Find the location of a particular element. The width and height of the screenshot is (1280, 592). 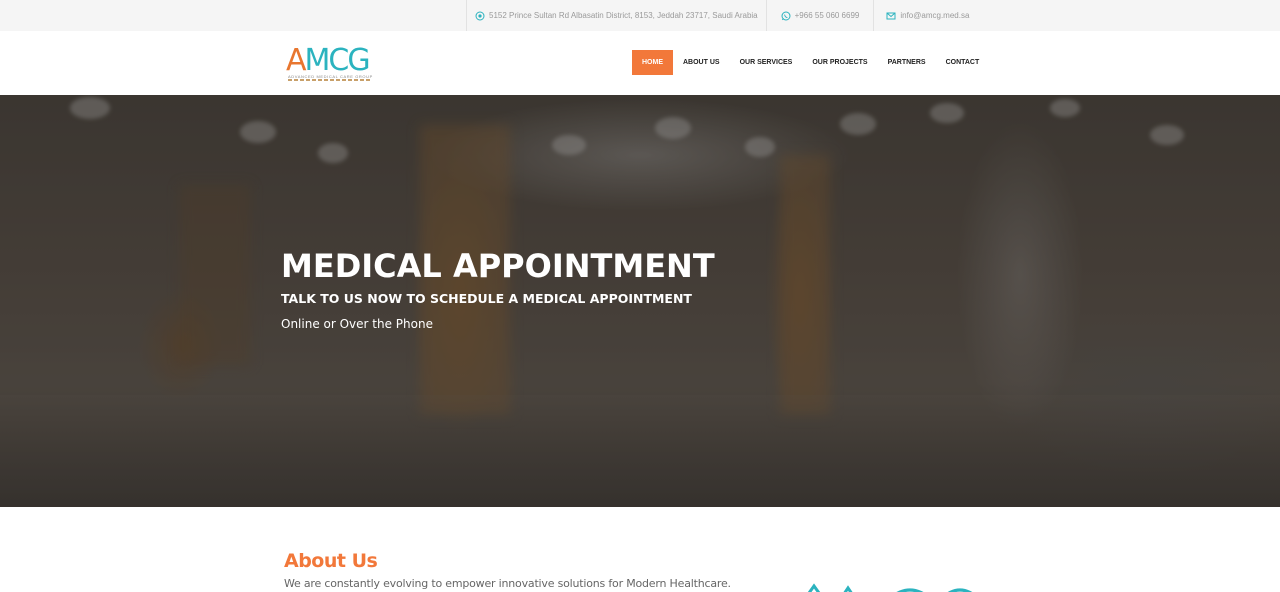

logo-wordmark: AMCG is located at coordinates (328, 60).